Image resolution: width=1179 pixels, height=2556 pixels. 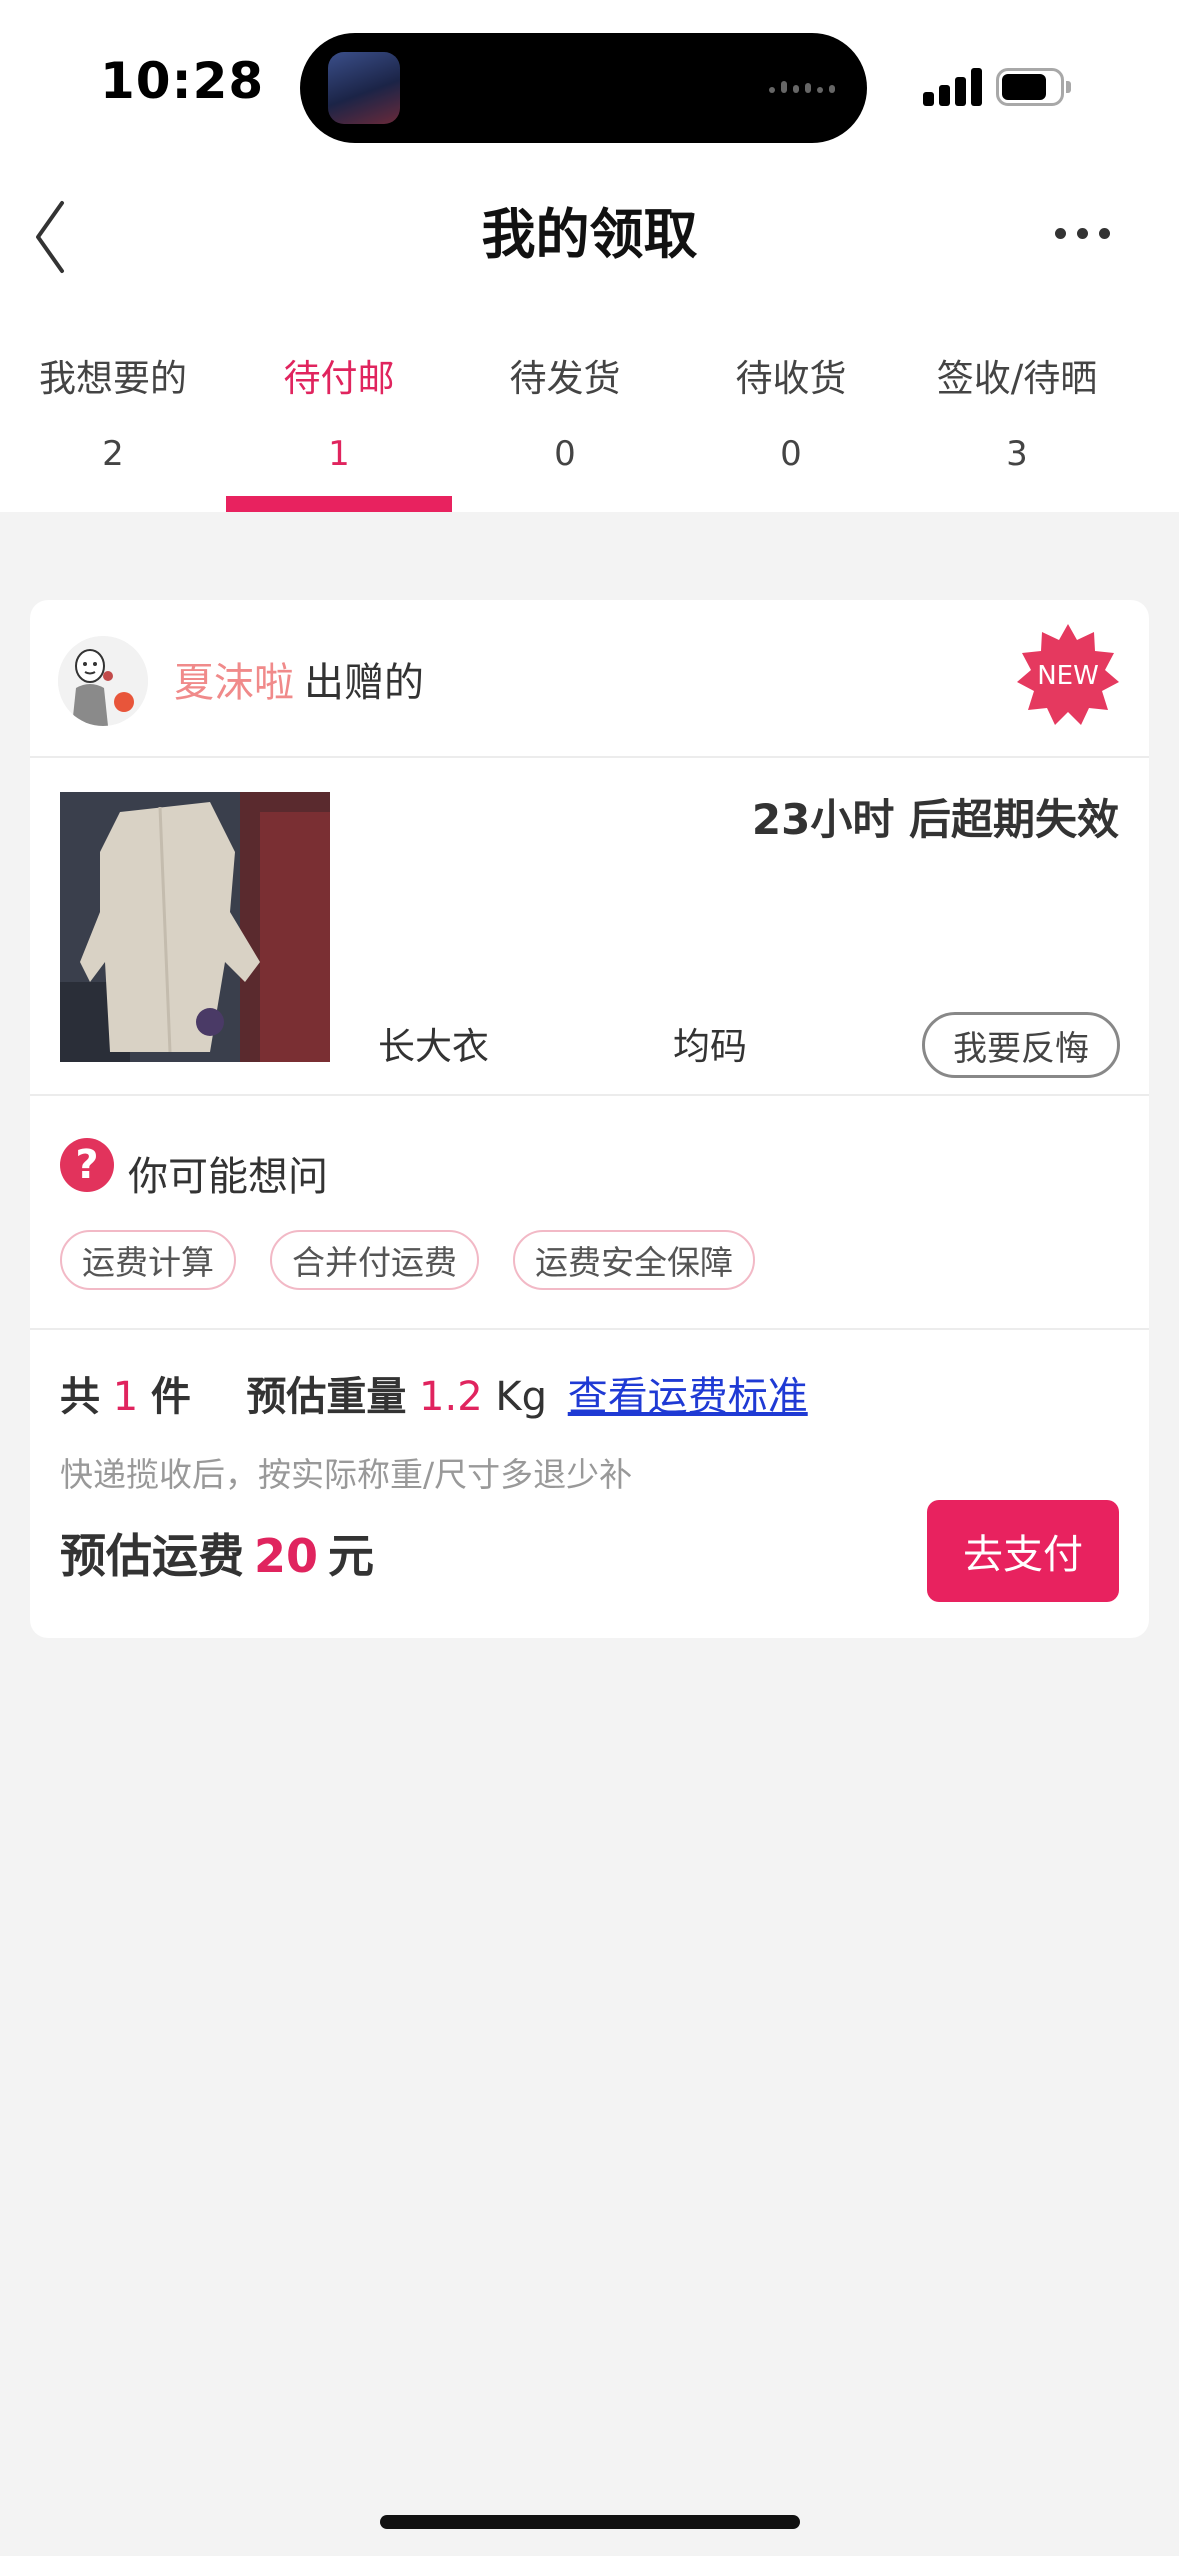 I want to click on avatar, so click(x=103, y=681).